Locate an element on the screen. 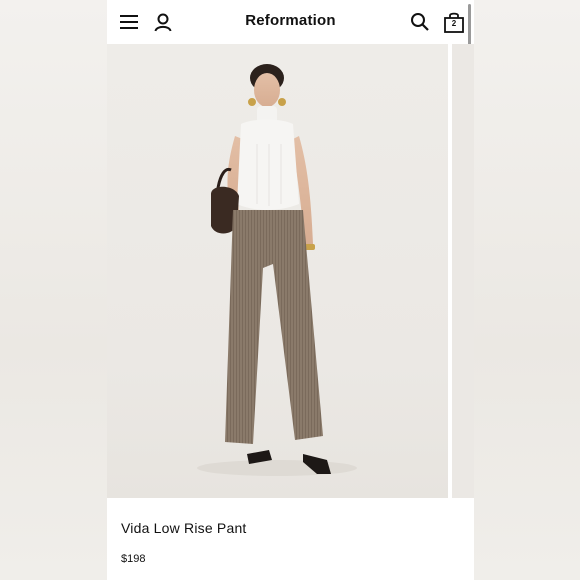 This screenshot has height=580, width=580. bag-count-badge: 2 is located at coordinates (454, 23).